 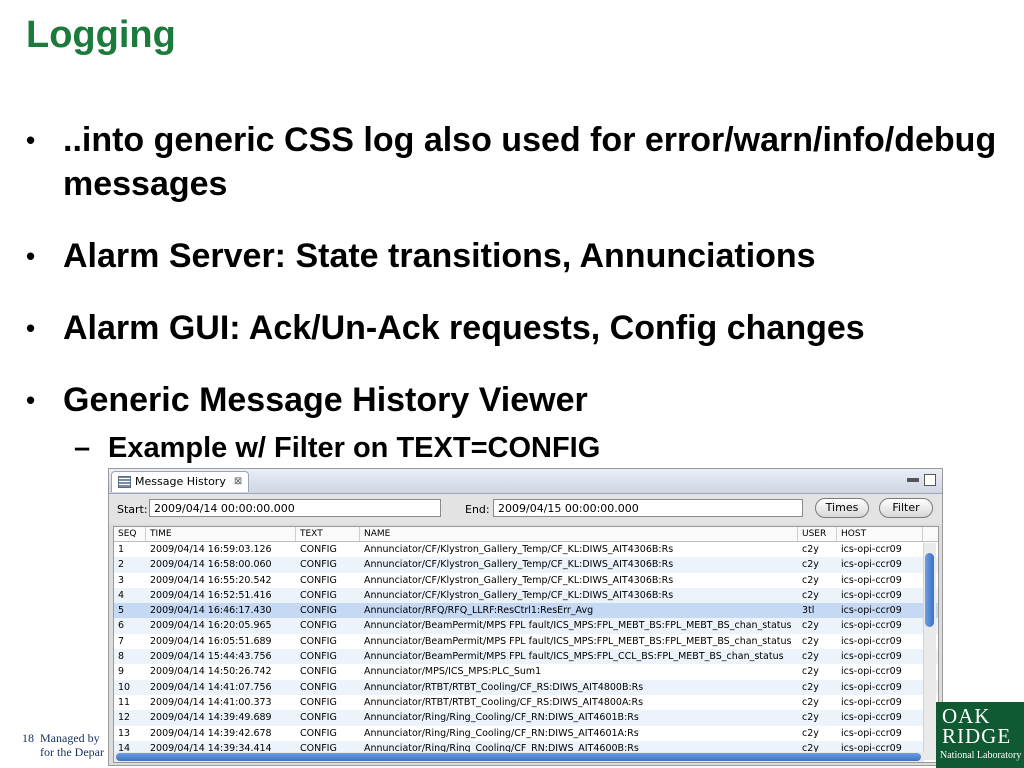 I want to click on cell-seq: 5, so click(x=121, y=611).